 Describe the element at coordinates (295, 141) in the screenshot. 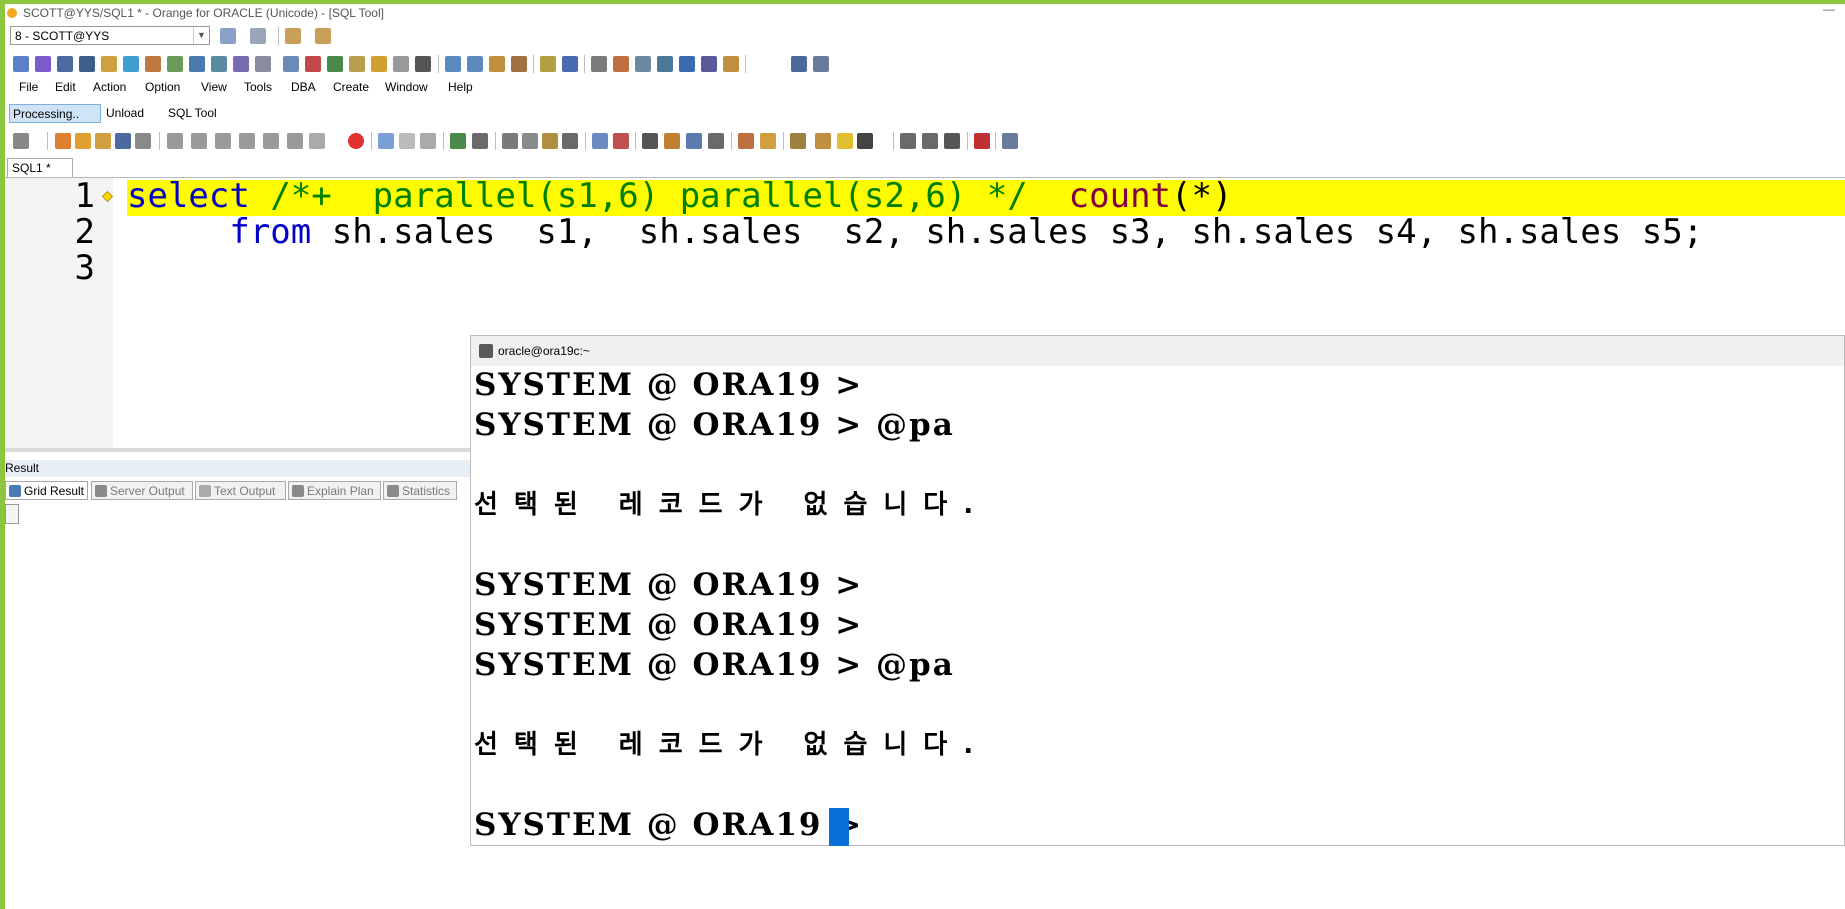

I see `describe-icon` at that location.